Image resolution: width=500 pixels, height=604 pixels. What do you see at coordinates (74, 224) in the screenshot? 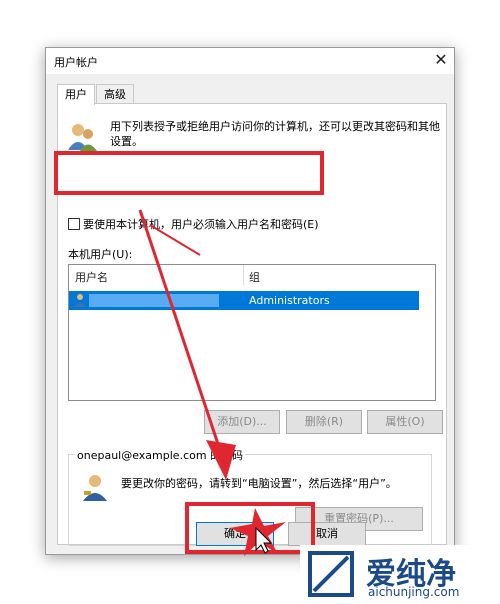
I see `checkbox-box` at bounding box center [74, 224].